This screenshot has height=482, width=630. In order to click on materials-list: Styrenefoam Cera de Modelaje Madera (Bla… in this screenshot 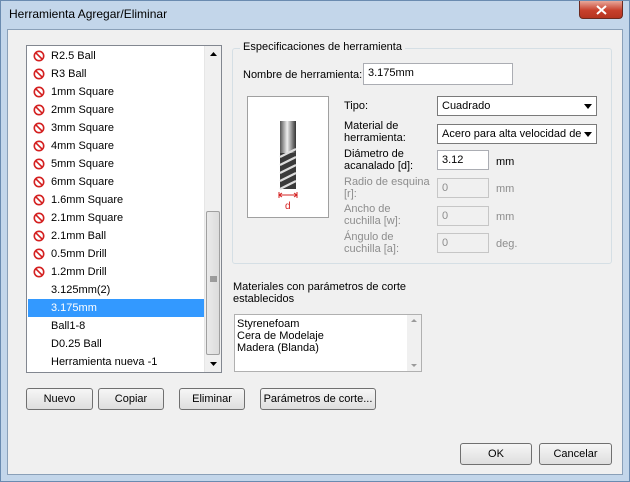, I will do `click(328, 343)`.